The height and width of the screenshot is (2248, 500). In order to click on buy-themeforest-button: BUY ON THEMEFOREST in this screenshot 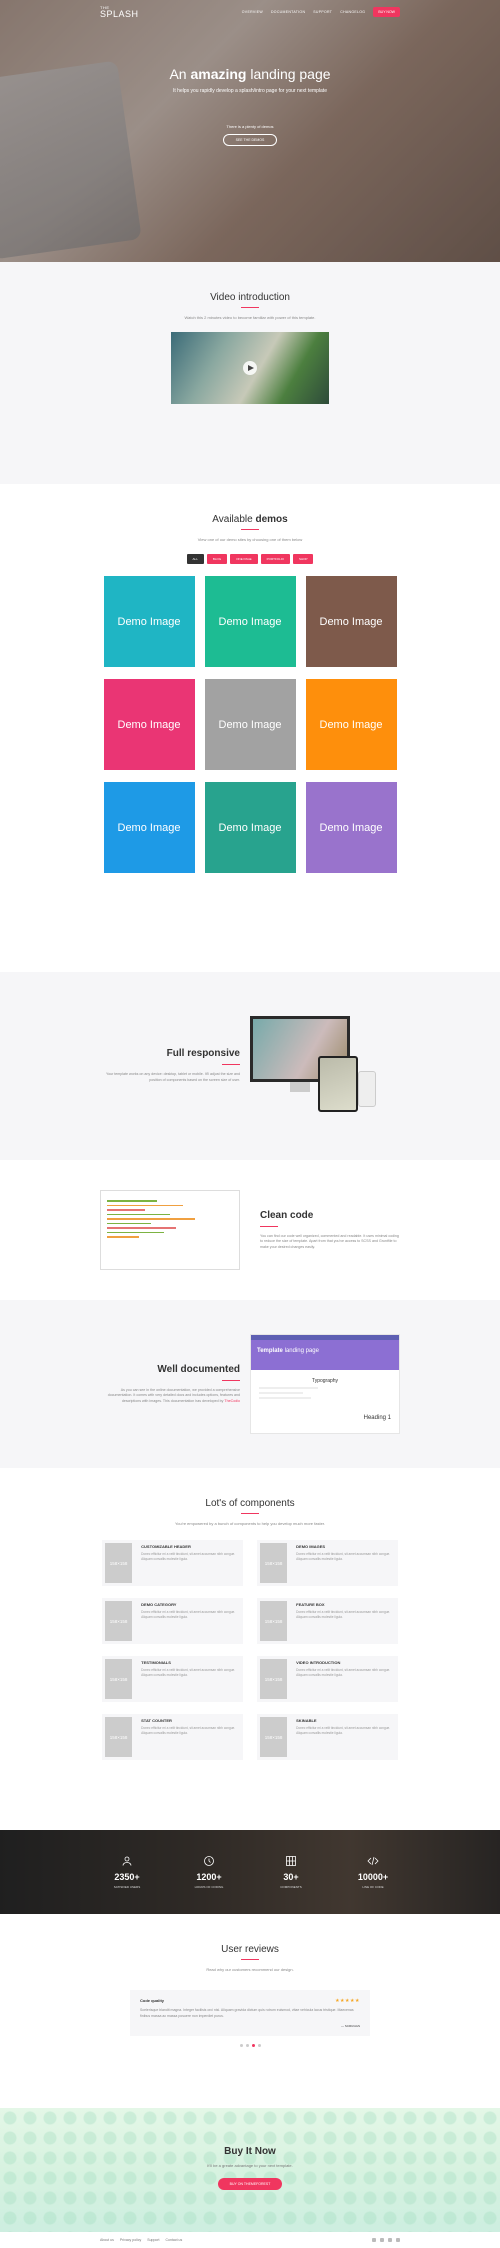, I will do `click(250, 2184)`.